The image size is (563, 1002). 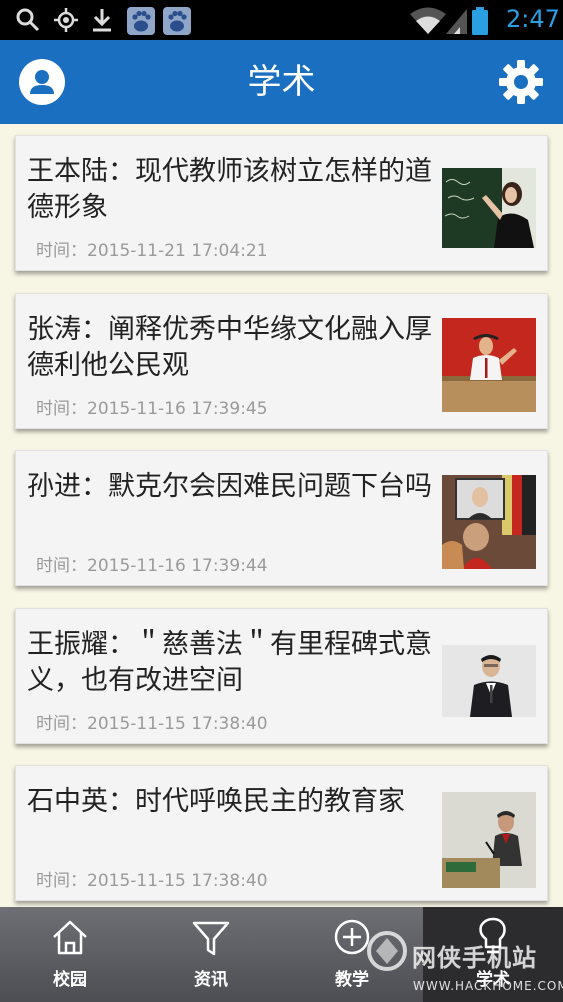 What do you see at coordinates (152, 566) in the screenshot?
I see `article-time: 时间：2015-11-16 17:39:44` at bounding box center [152, 566].